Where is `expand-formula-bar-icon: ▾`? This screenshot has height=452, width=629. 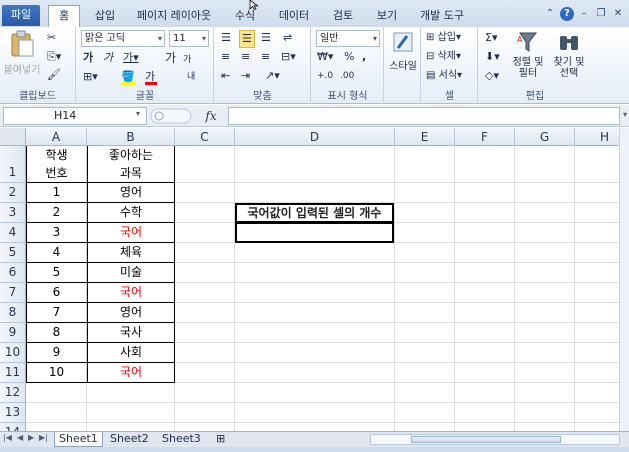 expand-formula-bar-icon: ▾ is located at coordinates (625, 114).